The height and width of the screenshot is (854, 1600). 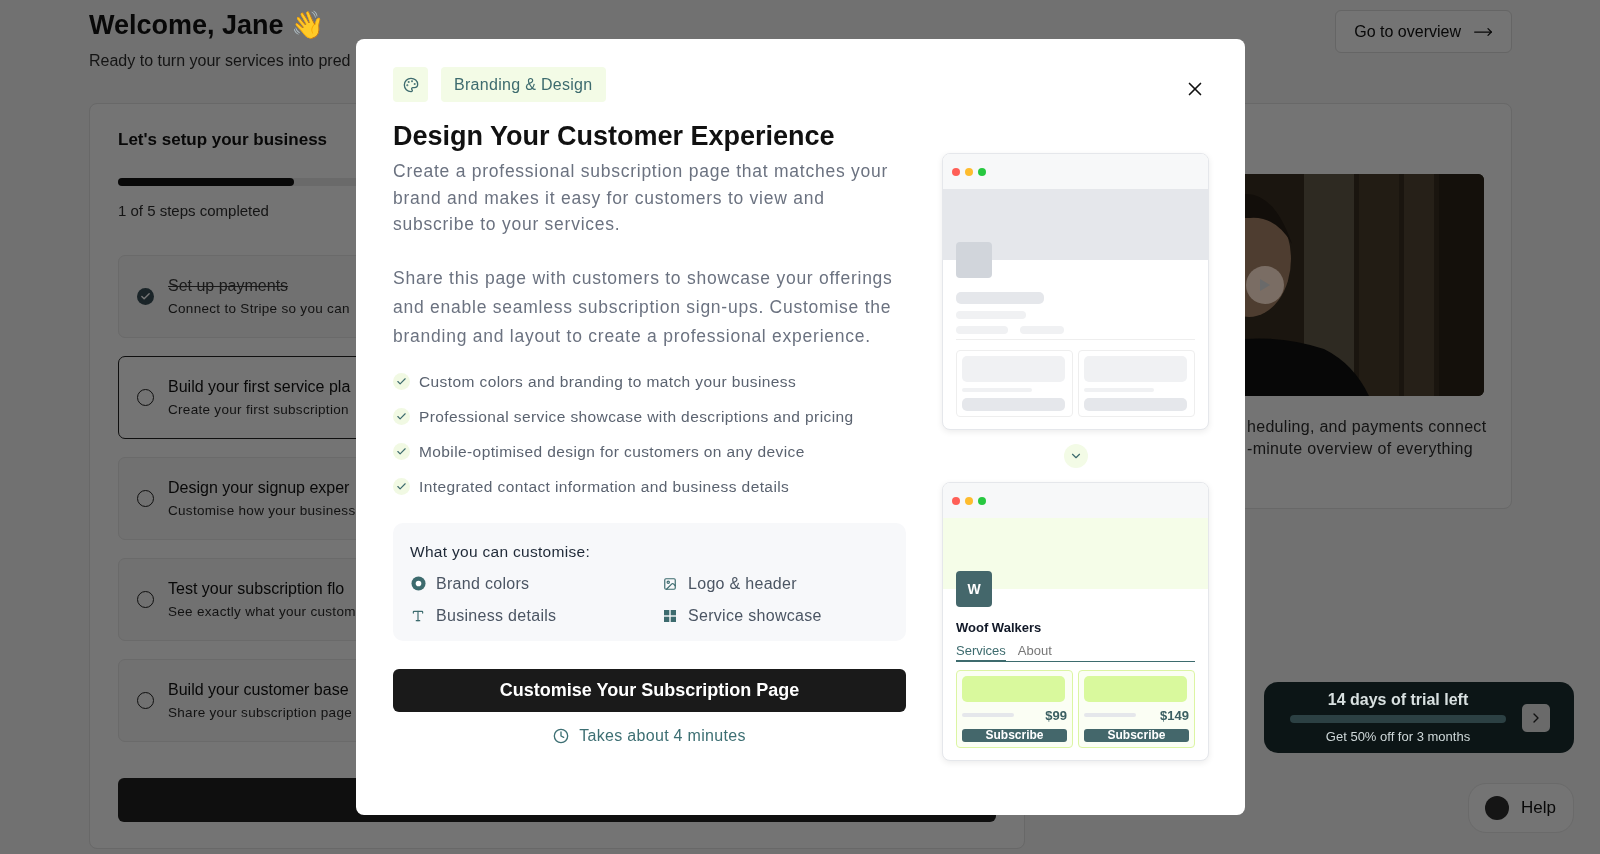 I want to click on trial-title: 14 days of trial left, so click(x=1398, y=700).